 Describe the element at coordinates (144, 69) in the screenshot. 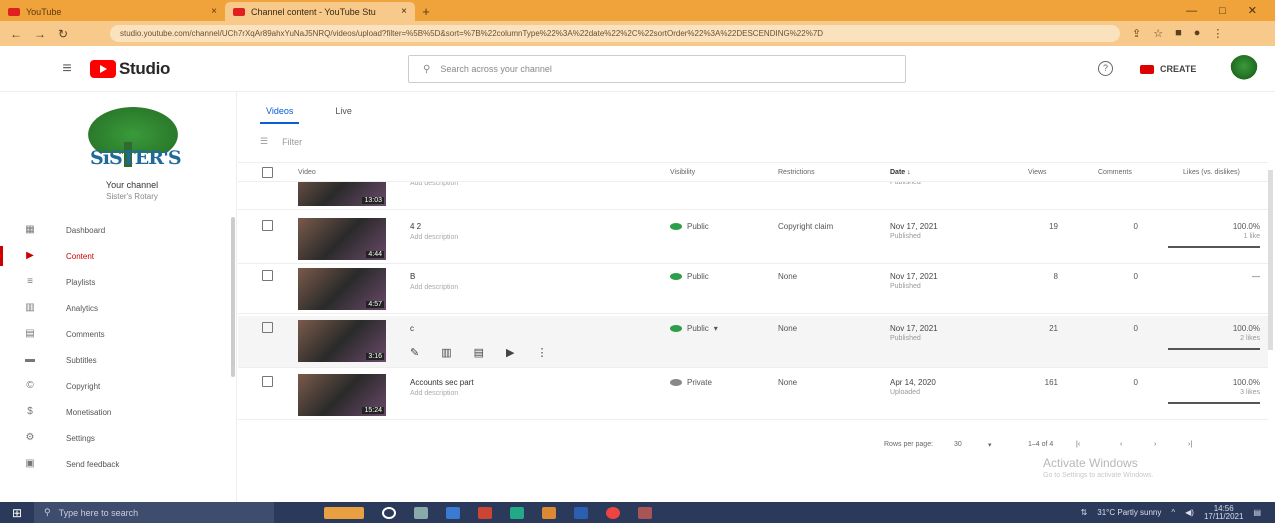

I see `studio-logo-text: Studio` at that location.